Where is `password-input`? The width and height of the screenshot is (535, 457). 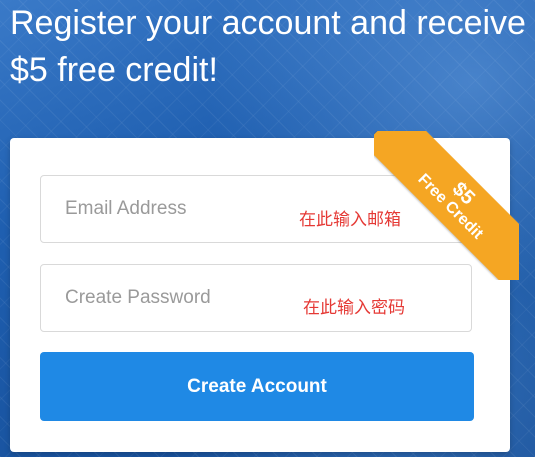
password-input is located at coordinates (175, 298).